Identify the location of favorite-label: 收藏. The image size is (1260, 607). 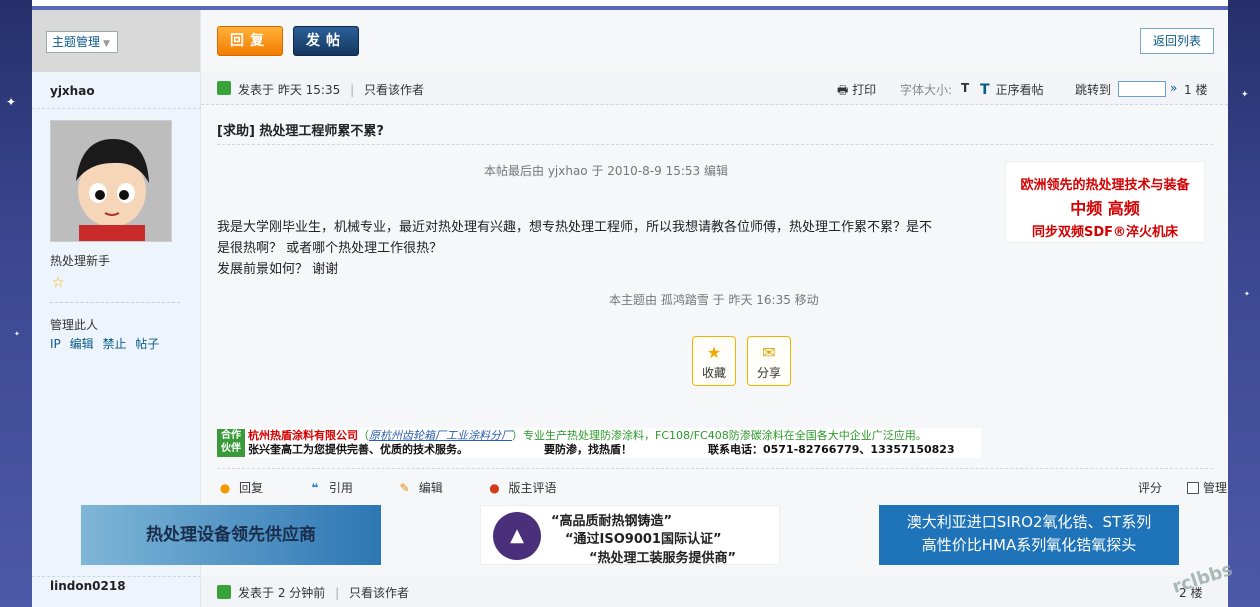
(713, 373).